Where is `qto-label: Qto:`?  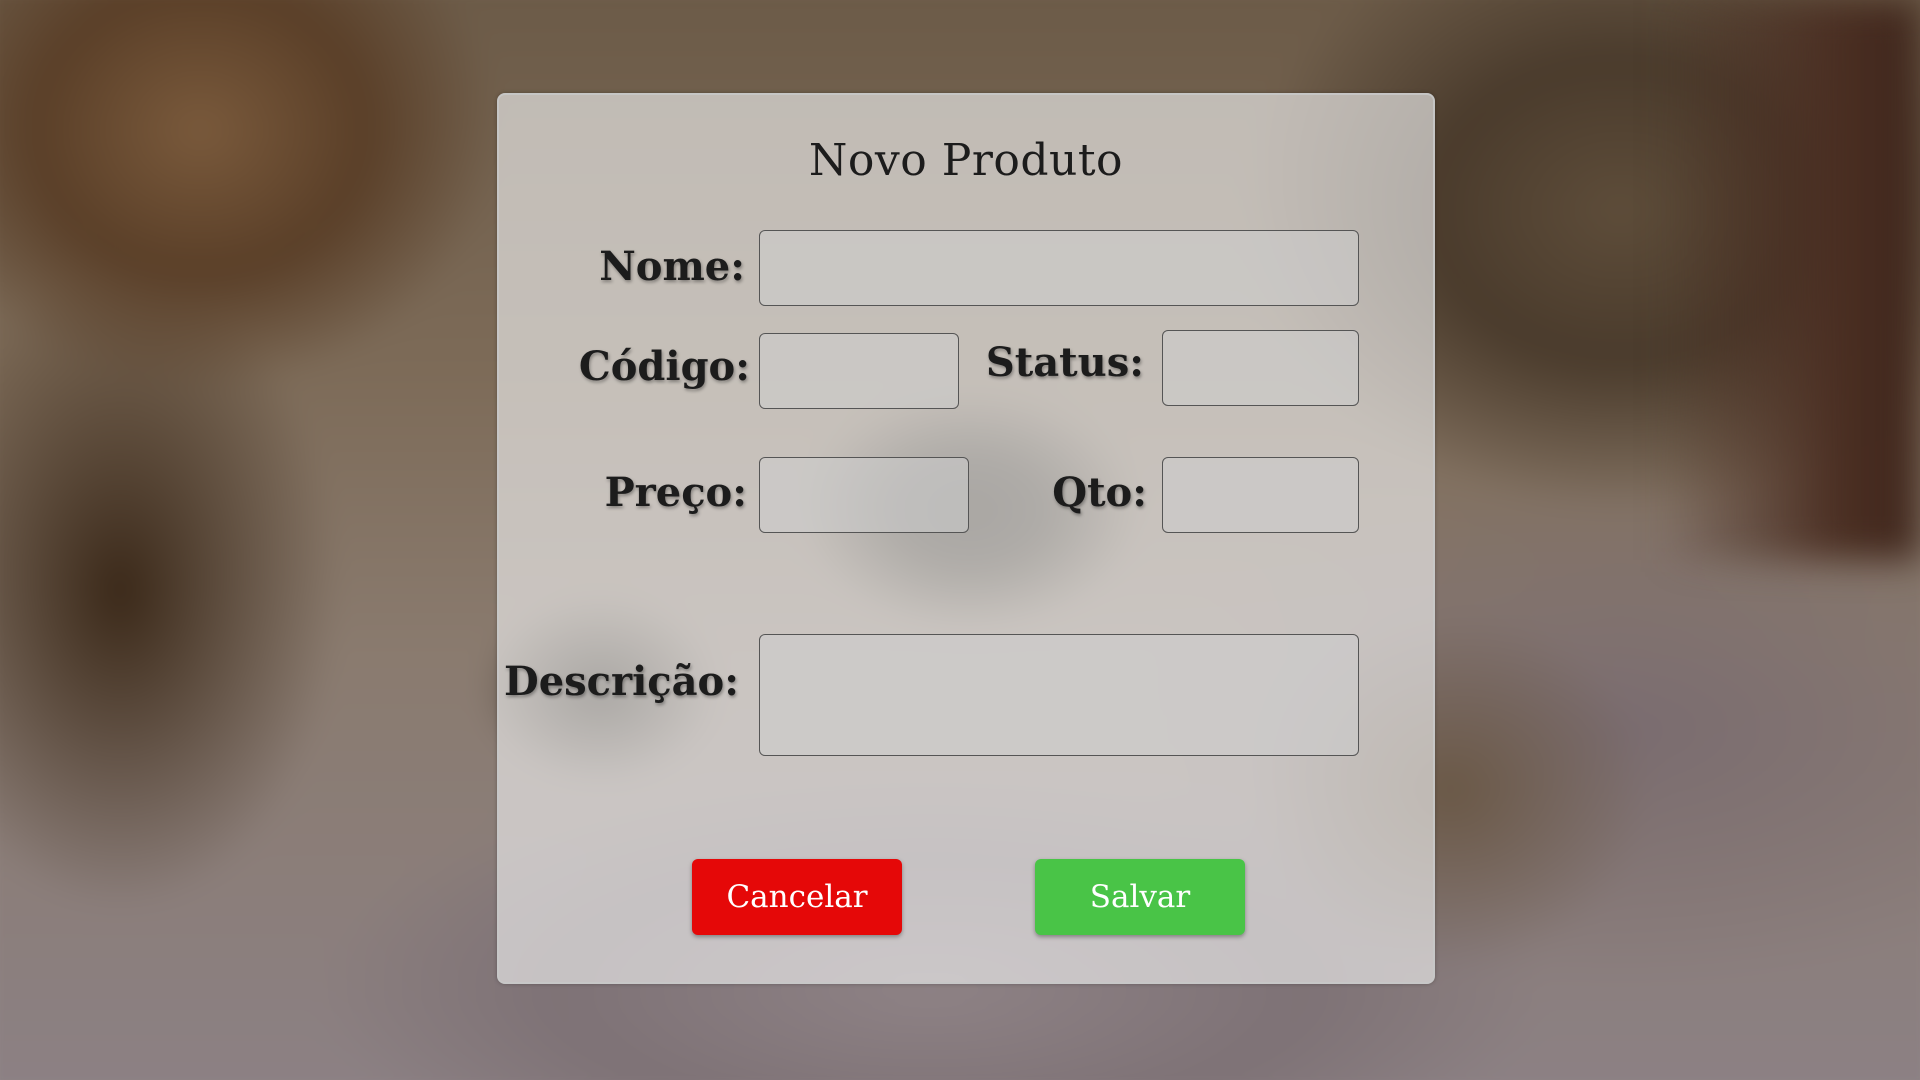 qto-label: Qto: is located at coordinates (1099, 492).